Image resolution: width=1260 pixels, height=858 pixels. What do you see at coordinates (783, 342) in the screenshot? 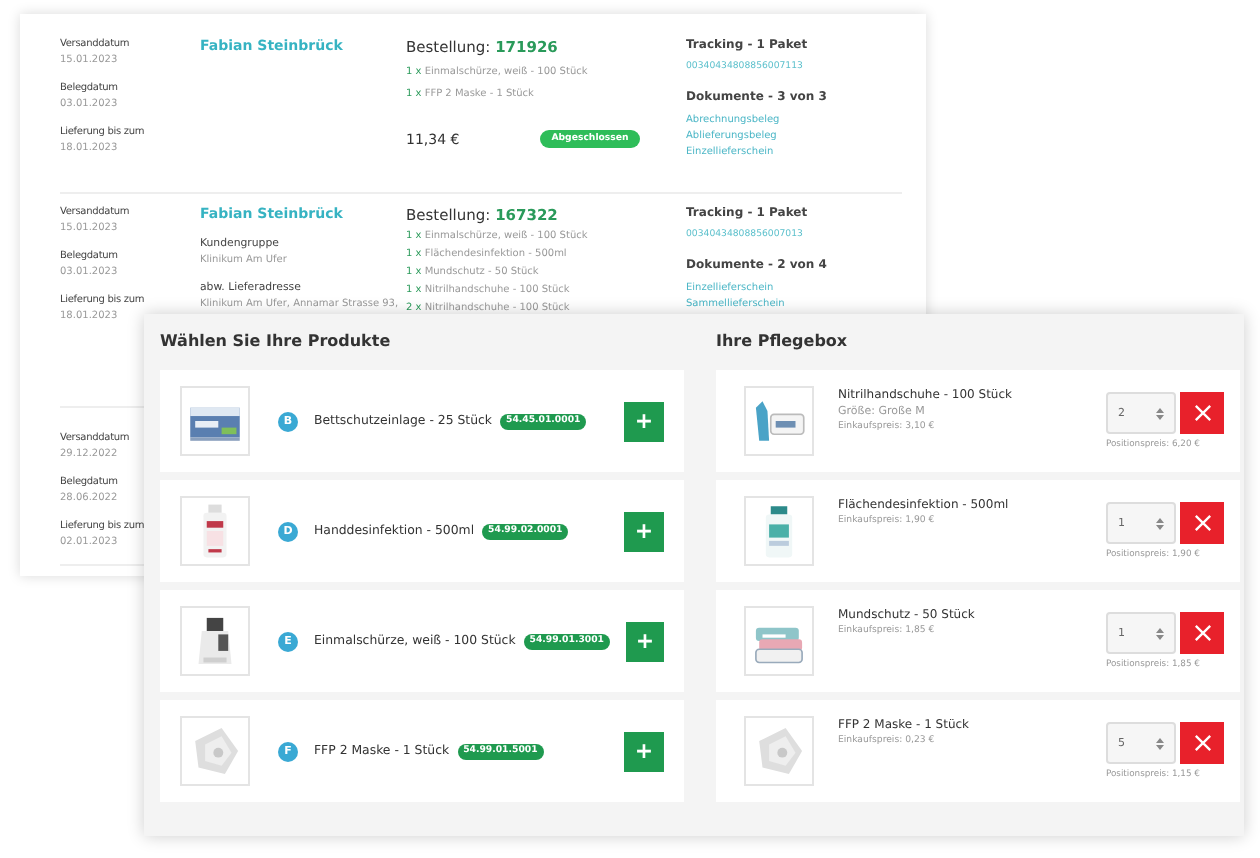
I see `section-title: Ihre Pflegebox` at bounding box center [783, 342].